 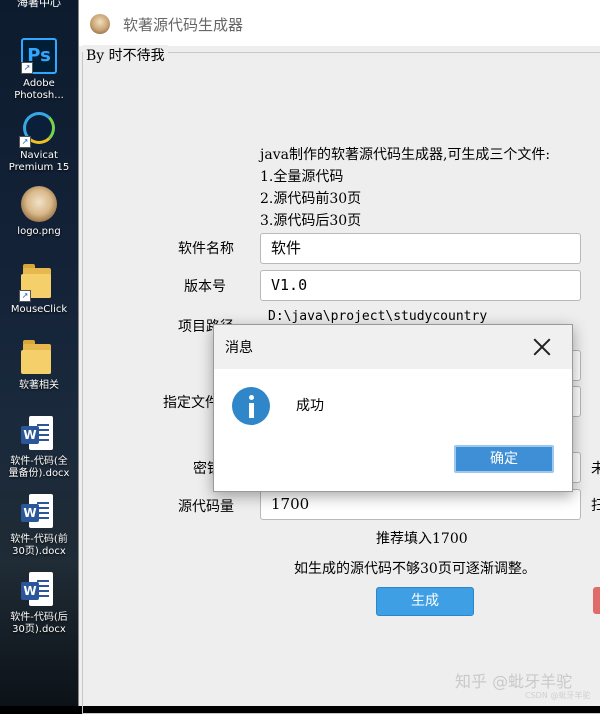 I want to click on message-dialog: 消息 成功 确定, so click(x=393, y=408).